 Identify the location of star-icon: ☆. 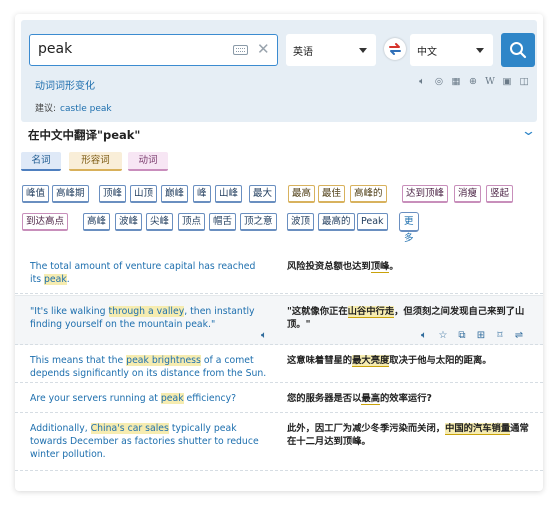
(443, 336).